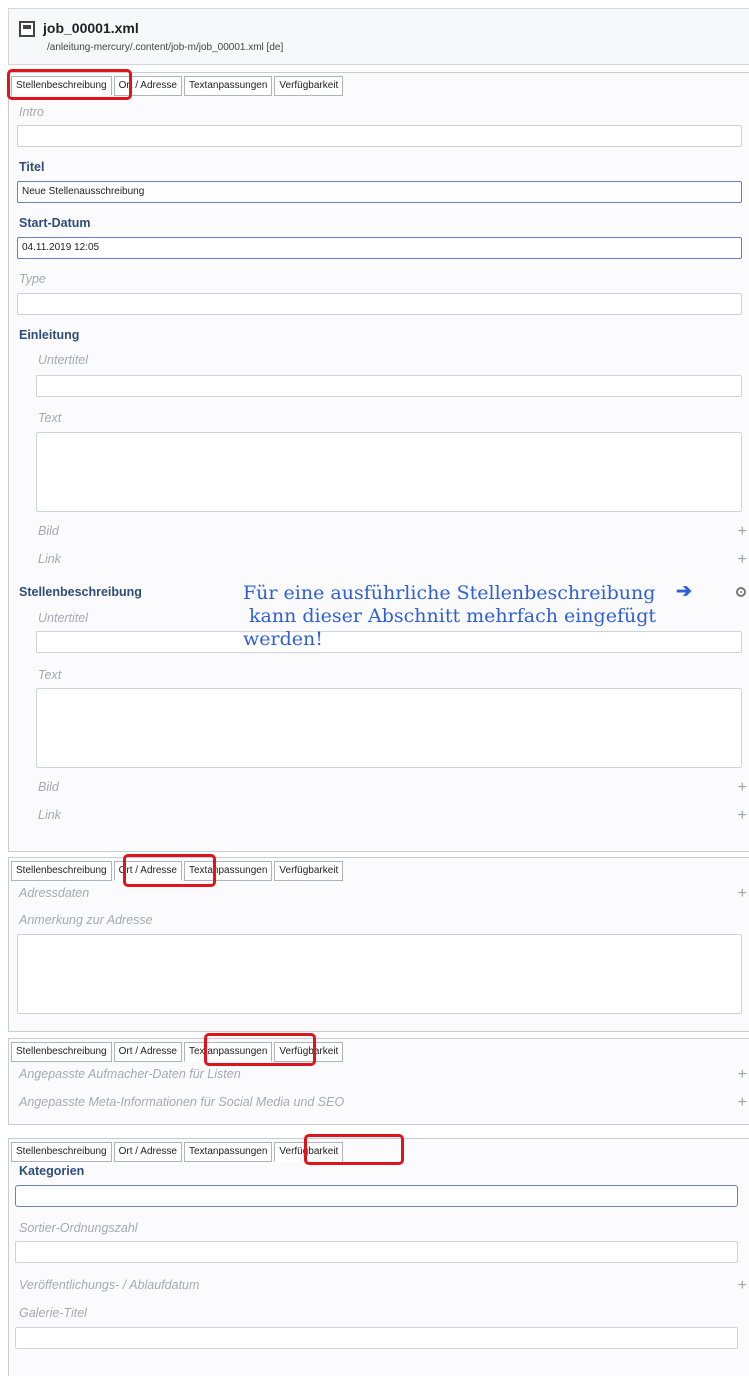 This screenshot has width=749, height=1376. Describe the element at coordinates (63, 618) in the screenshot. I see `stellen-untertitel-label: Untertitel` at that location.